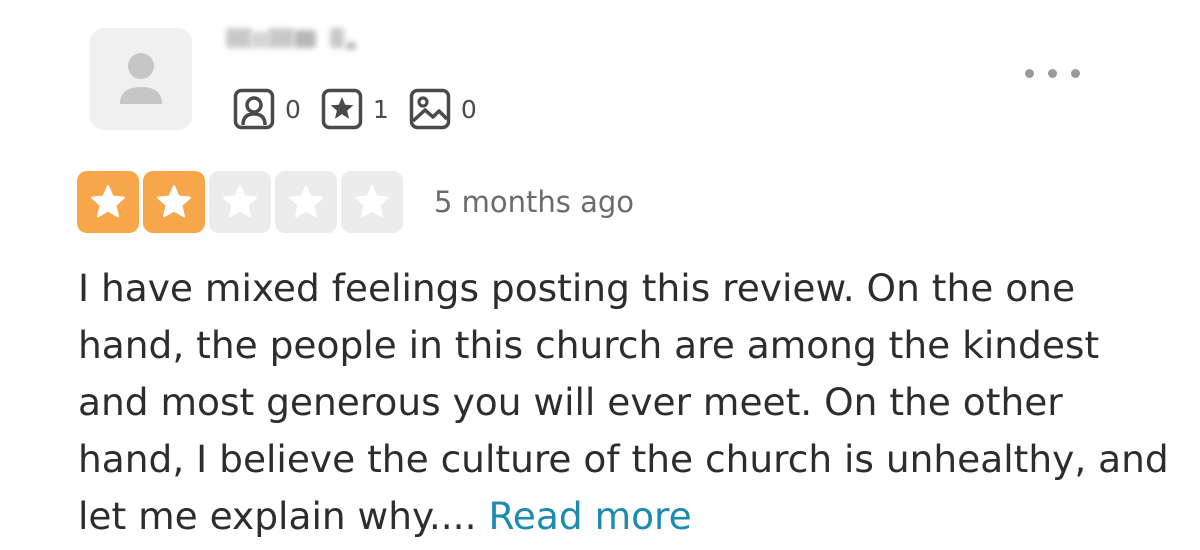  What do you see at coordinates (380, 109) in the screenshot?
I see `reviews-count: 1` at bounding box center [380, 109].